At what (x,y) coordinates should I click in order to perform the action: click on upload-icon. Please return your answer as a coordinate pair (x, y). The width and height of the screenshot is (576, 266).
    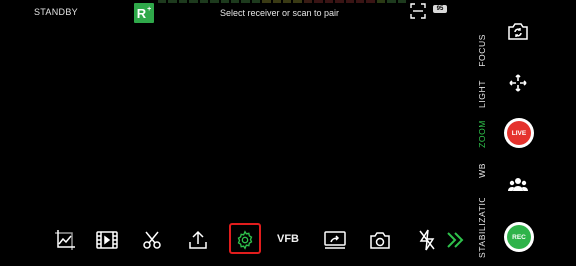
    Looking at the image, I should click on (198, 240).